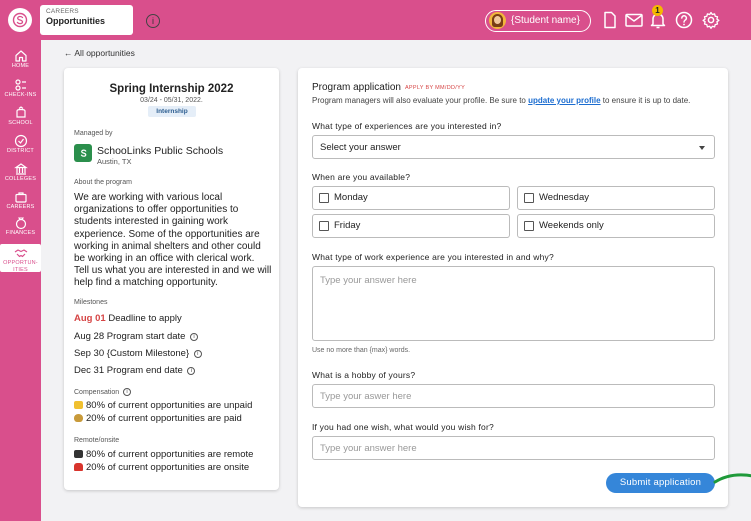 This screenshot has height=521, width=751. I want to click on question-availability: When are you available?, so click(361, 177).